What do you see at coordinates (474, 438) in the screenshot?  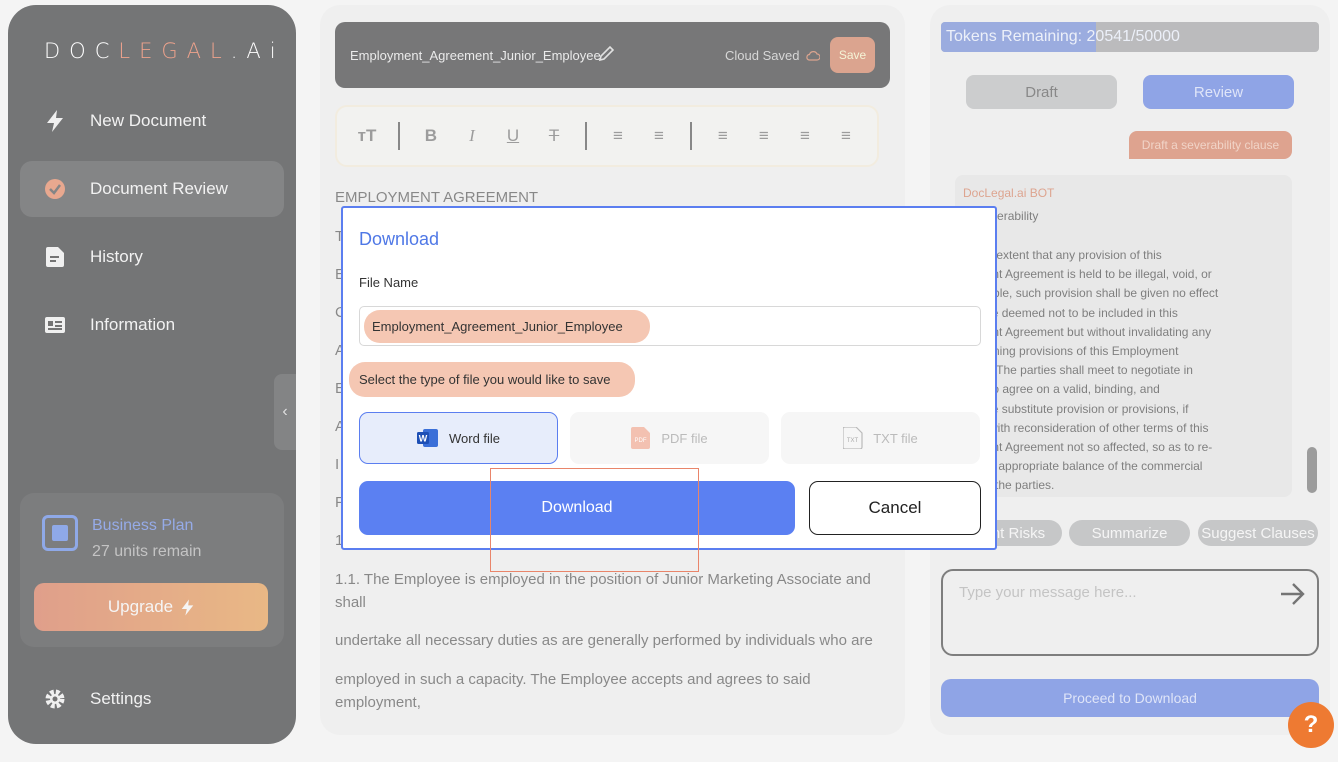 I see `word-file-label: Word file` at bounding box center [474, 438].